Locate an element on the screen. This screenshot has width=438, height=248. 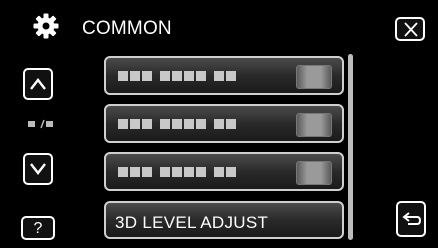
back-button is located at coordinates (411, 219).